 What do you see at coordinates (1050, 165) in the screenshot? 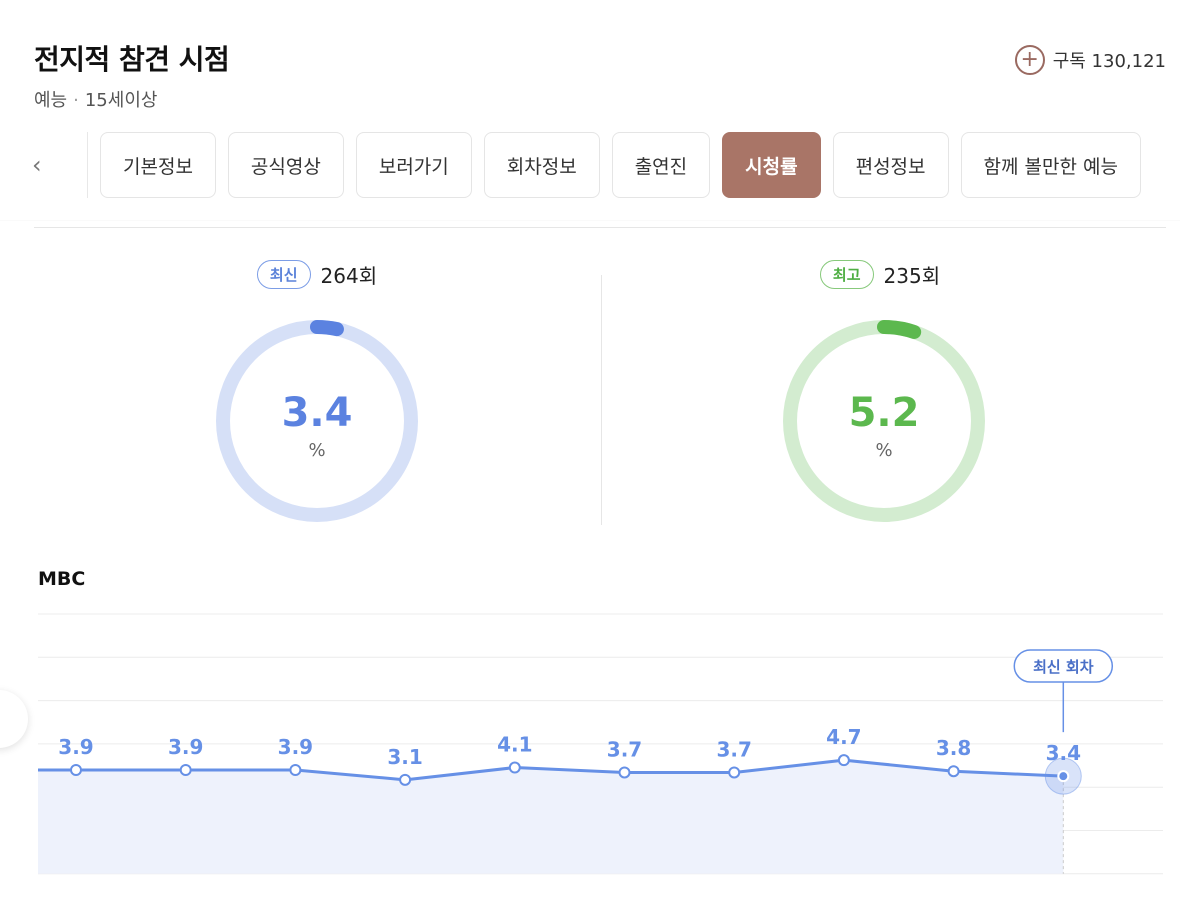
I see `tab-recommended: 함께 볼만한 예능` at bounding box center [1050, 165].